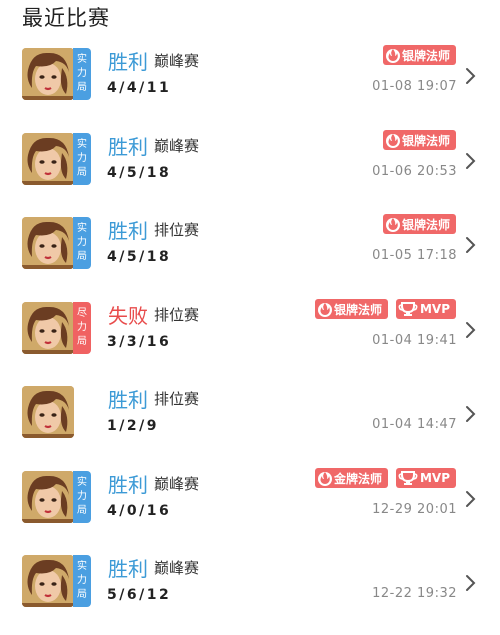 The image size is (500, 635). Describe the element at coordinates (250, 171) in the screenshot. I see `match-row: 实力局胜利 巅峰赛 4/5/18 银牌法师 01-06 20:53` at that location.